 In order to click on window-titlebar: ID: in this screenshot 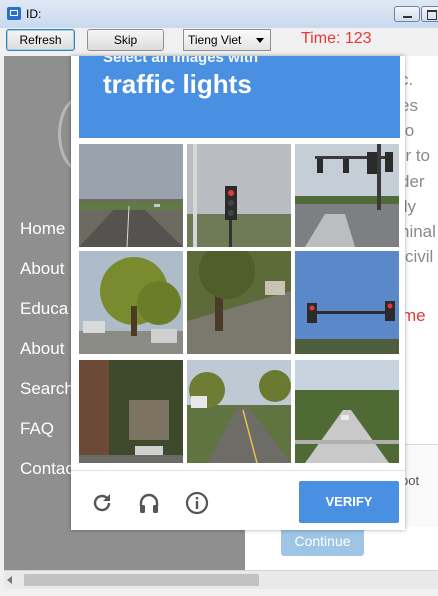, I will do `click(219, 14)`.